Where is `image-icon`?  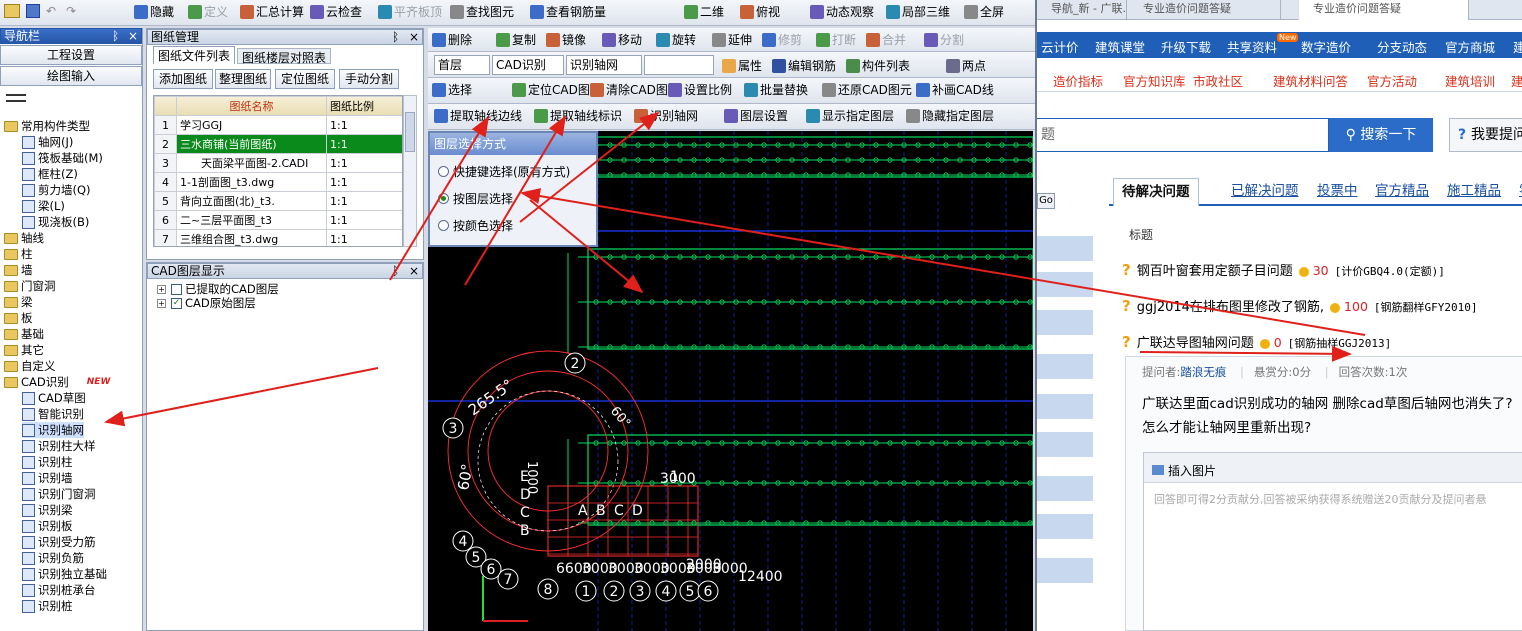
image-icon is located at coordinates (1158, 470).